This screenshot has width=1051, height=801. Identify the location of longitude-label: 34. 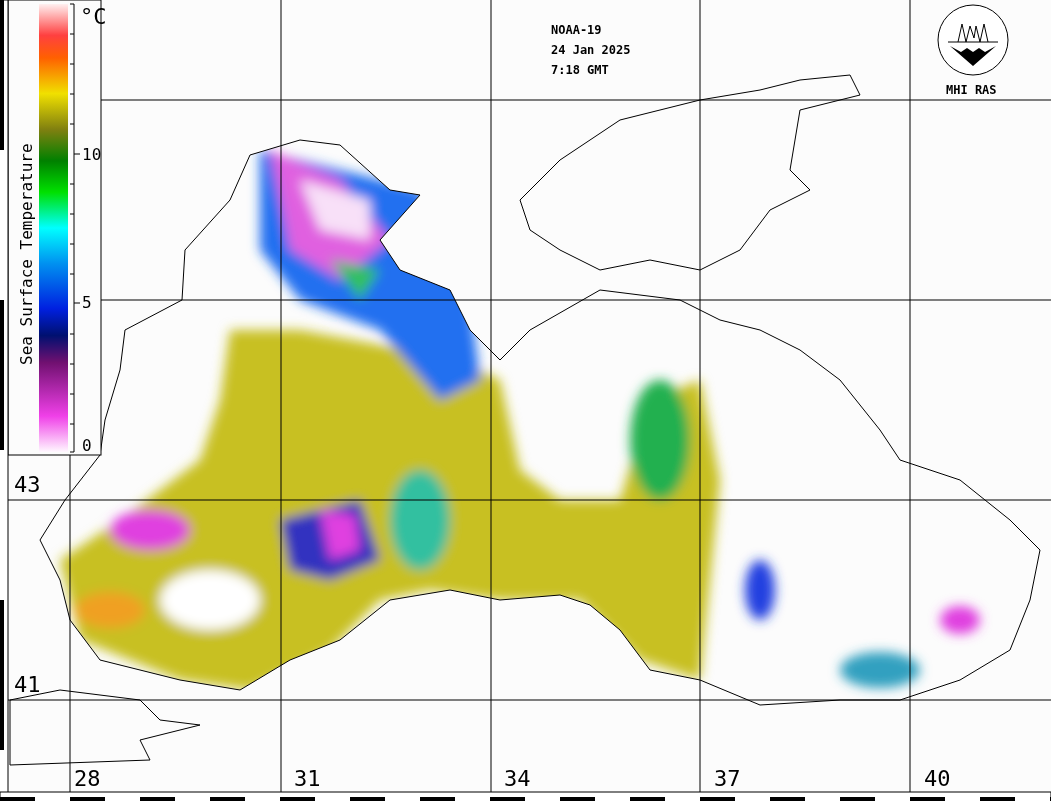
(517, 778).